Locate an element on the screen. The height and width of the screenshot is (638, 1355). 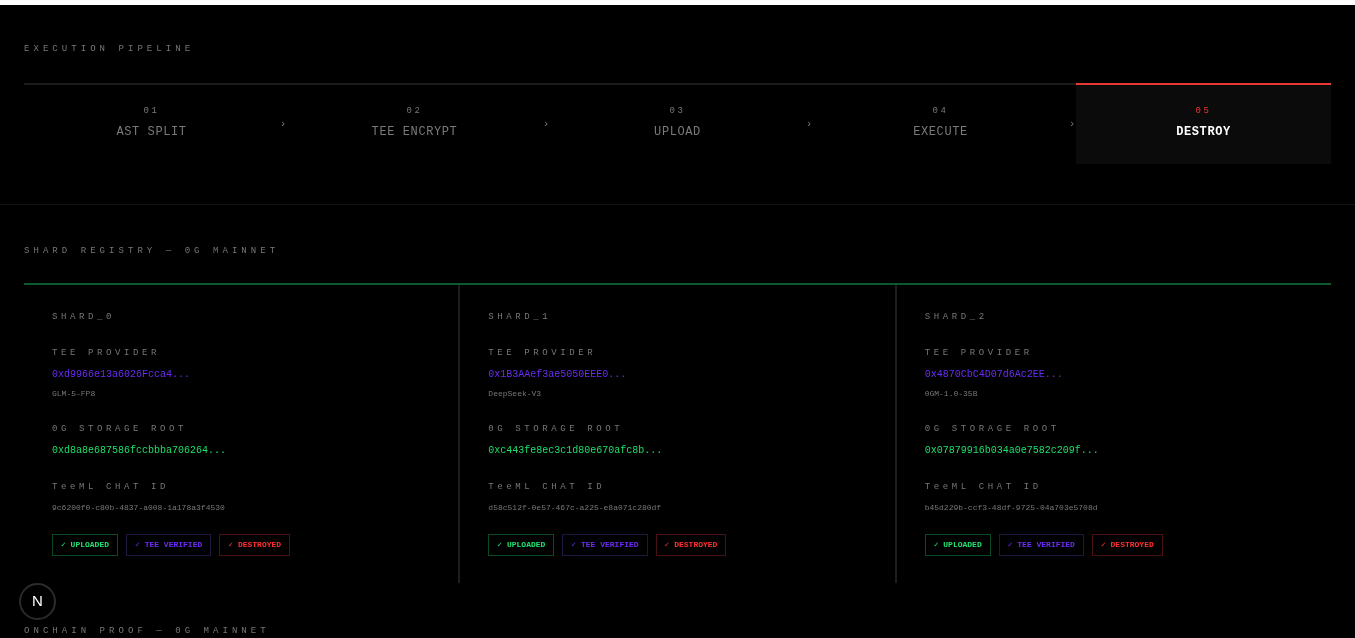
chat-id: 9c6200f0-c80b-4837-a008-1a178a3f4530 is located at coordinates (139, 508).